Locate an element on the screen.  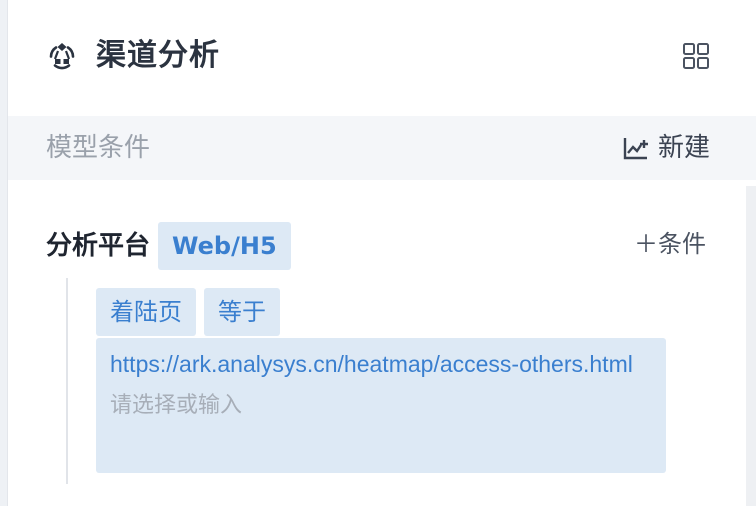
platform-label: 分析平台 is located at coordinates (98, 246).